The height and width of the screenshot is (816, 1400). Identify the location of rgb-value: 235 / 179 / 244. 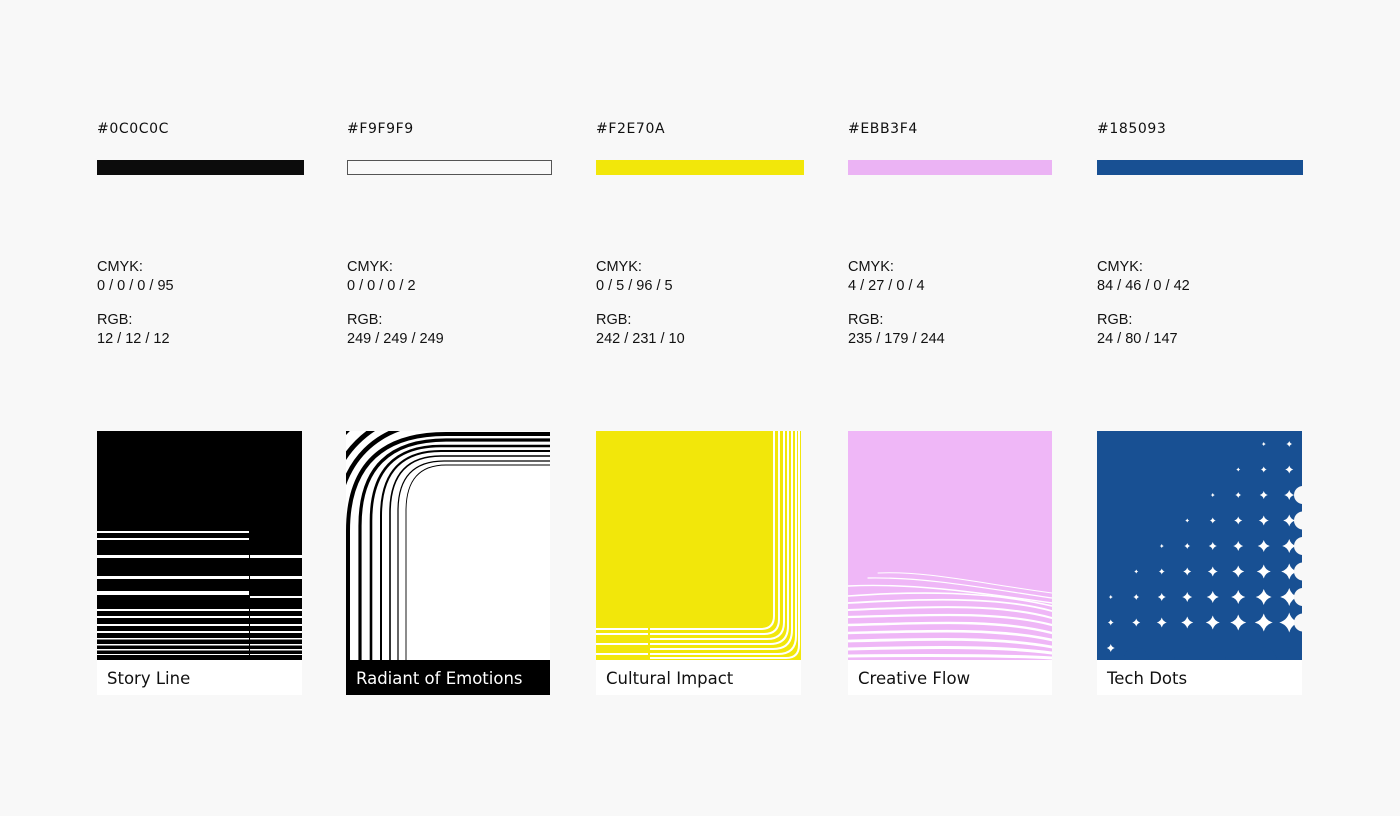
(896, 339).